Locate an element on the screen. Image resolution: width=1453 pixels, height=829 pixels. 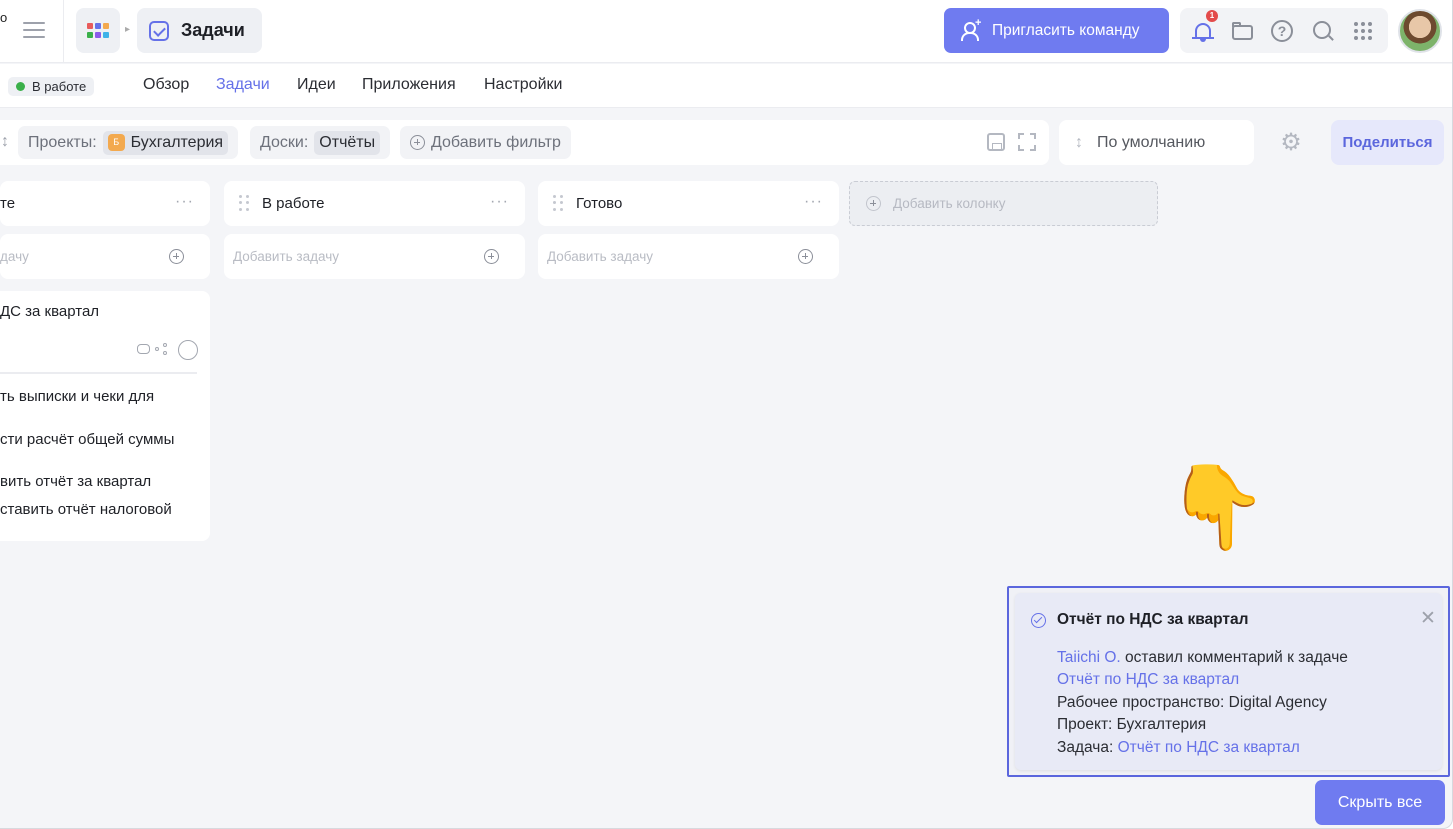
status-badge: В работе is located at coordinates (51, 86).